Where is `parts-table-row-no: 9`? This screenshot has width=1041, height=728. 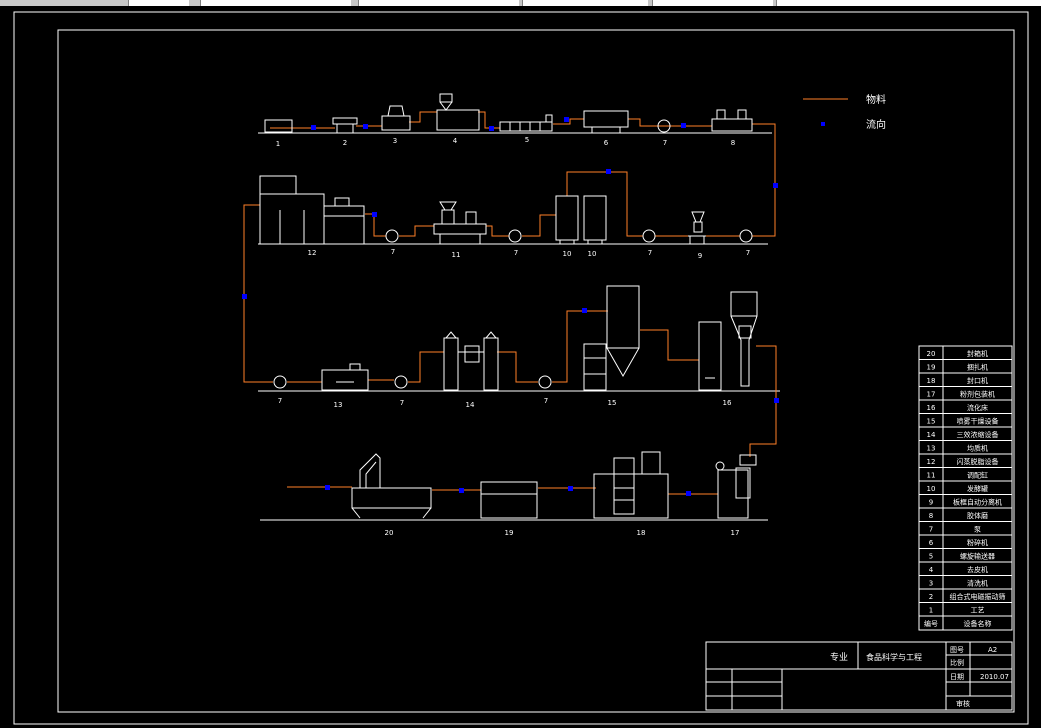
parts-table-row-no: 9 is located at coordinates (931, 503).